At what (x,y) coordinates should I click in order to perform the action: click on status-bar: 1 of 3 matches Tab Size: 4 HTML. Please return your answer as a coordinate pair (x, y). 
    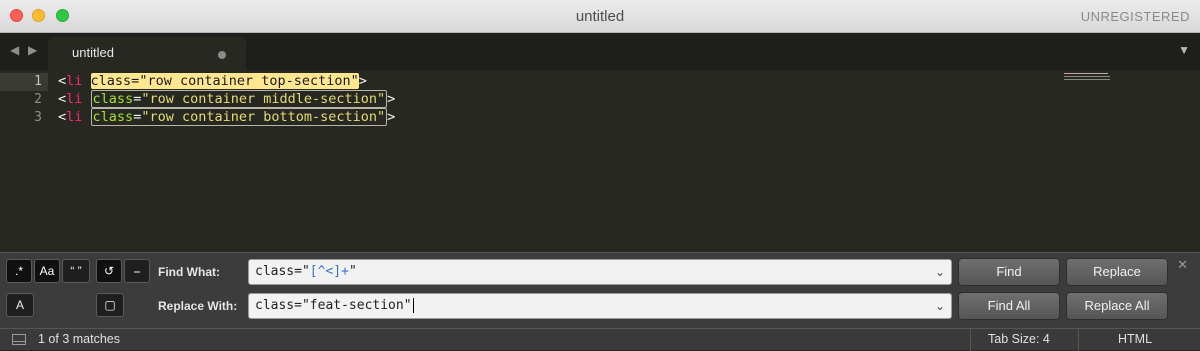
    Looking at the image, I should click on (600, 339).